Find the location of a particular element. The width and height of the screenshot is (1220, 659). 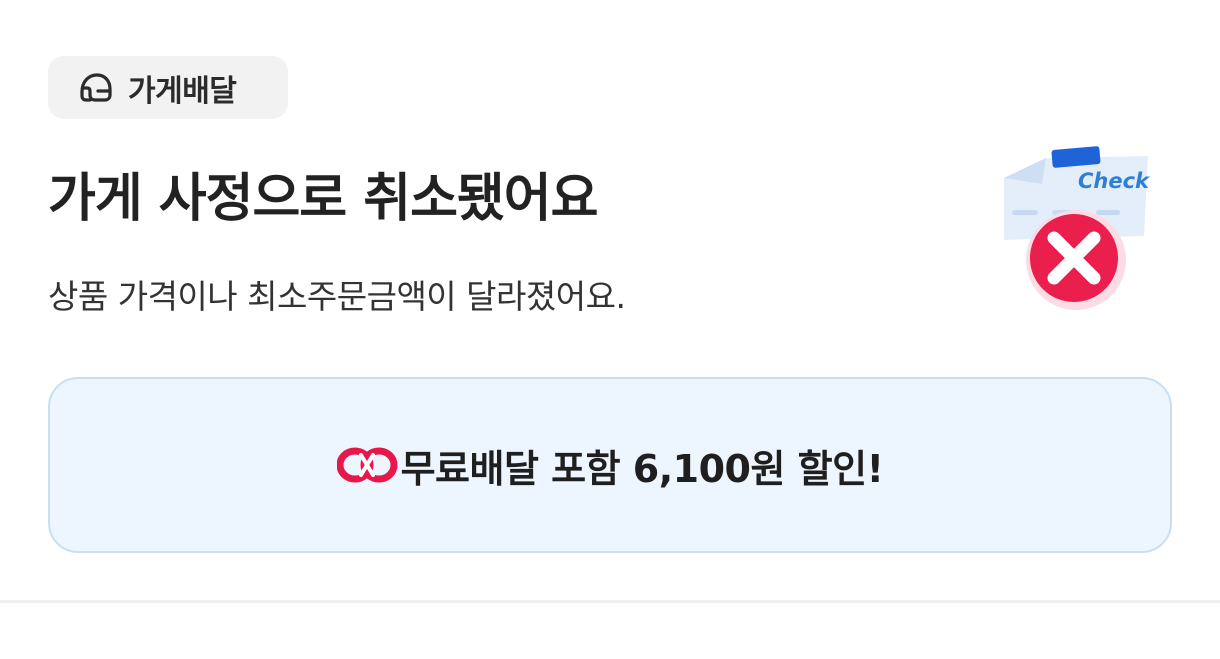

discount-text: 무료배달 포함 6,100원 할인! is located at coordinates (642, 468).